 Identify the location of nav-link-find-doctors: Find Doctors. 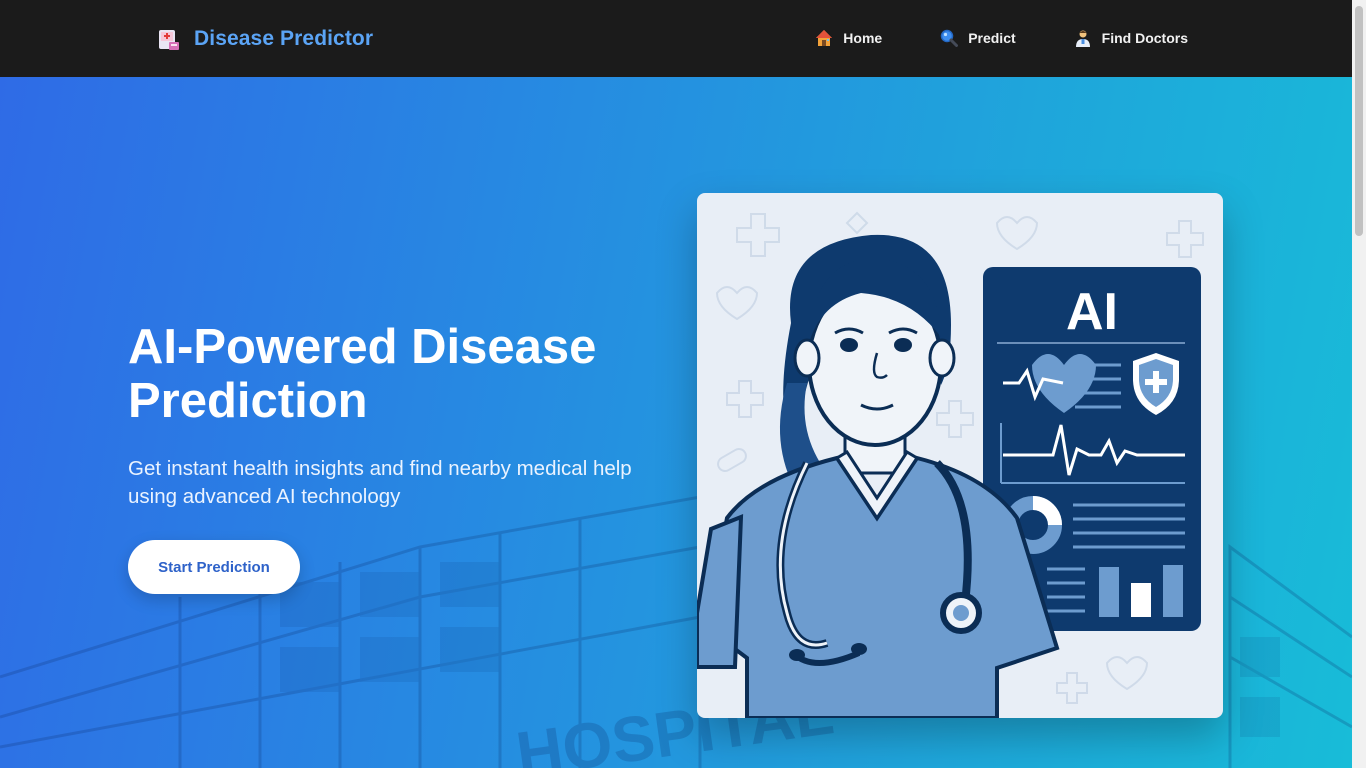
(1131, 38).